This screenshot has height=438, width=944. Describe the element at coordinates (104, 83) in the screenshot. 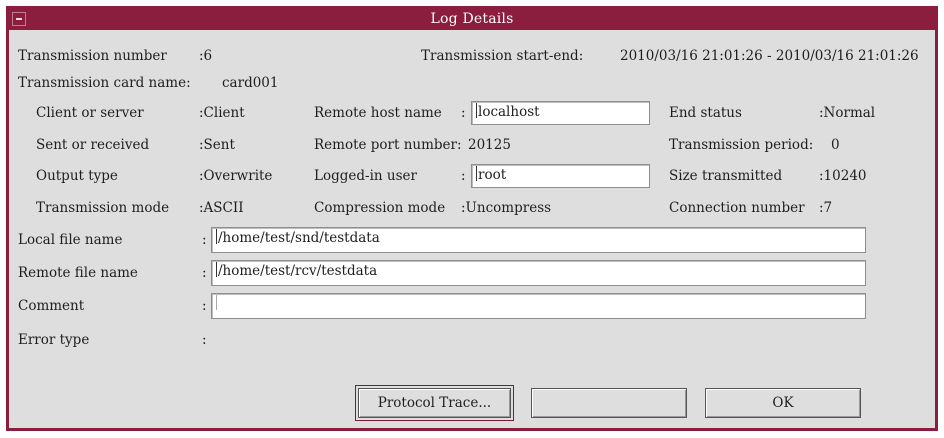

I see `card-name-label: Transmission card name:` at that location.